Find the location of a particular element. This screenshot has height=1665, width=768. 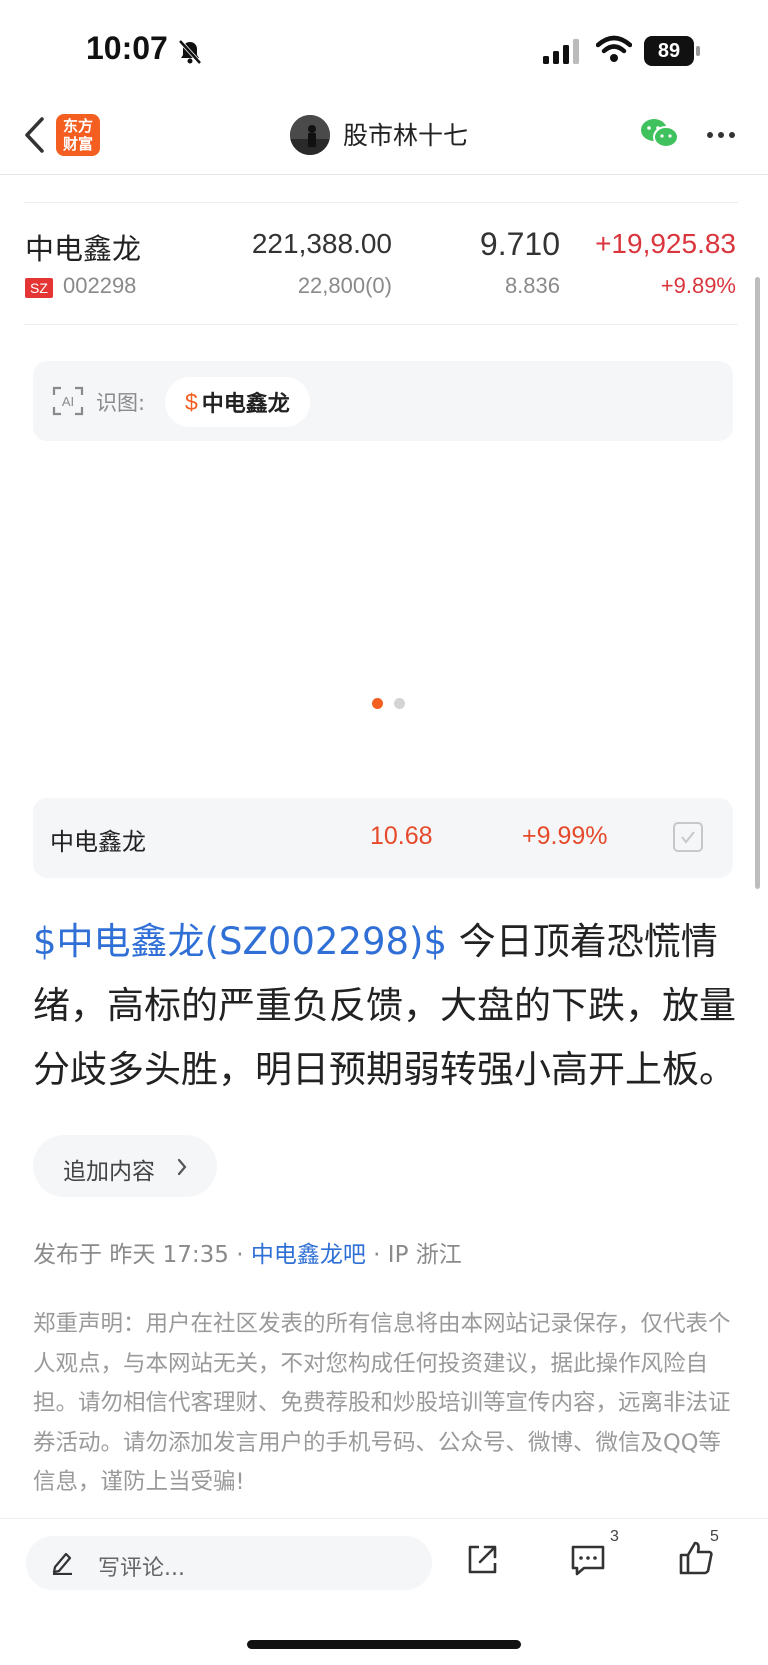

quote-divider-bottom is located at coordinates (381, 324).